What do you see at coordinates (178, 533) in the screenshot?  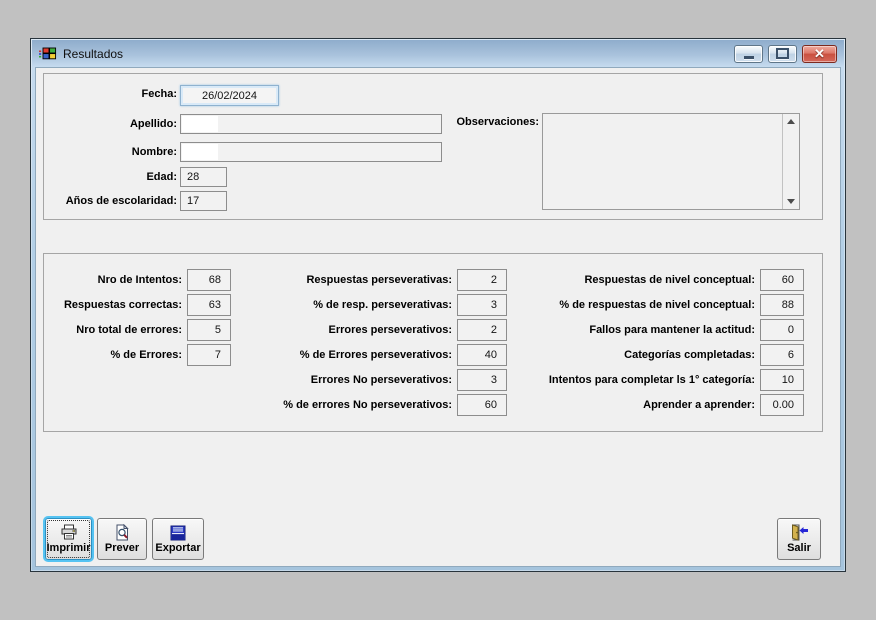 I see `save-floppy-icon` at bounding box center [178, 533].